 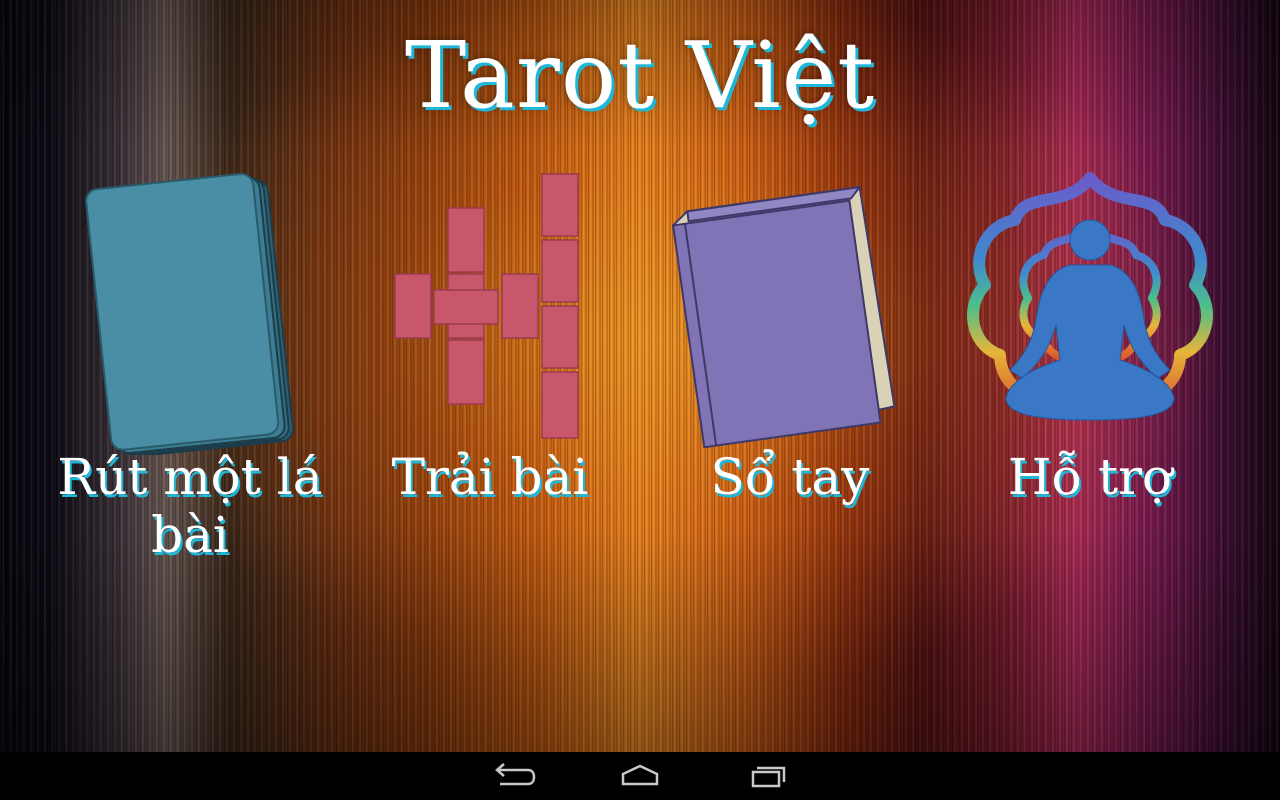 What do you see at coordinates (486, 306) in the screenshot?
I see `card-spread-icon` at bounding box center [486, 306].